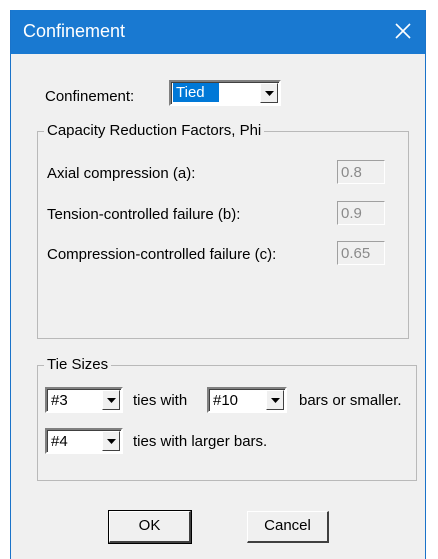  Describe the element at coordinates (247, 400) in the screenshot. I see `bar-size-select: #10` at that location.